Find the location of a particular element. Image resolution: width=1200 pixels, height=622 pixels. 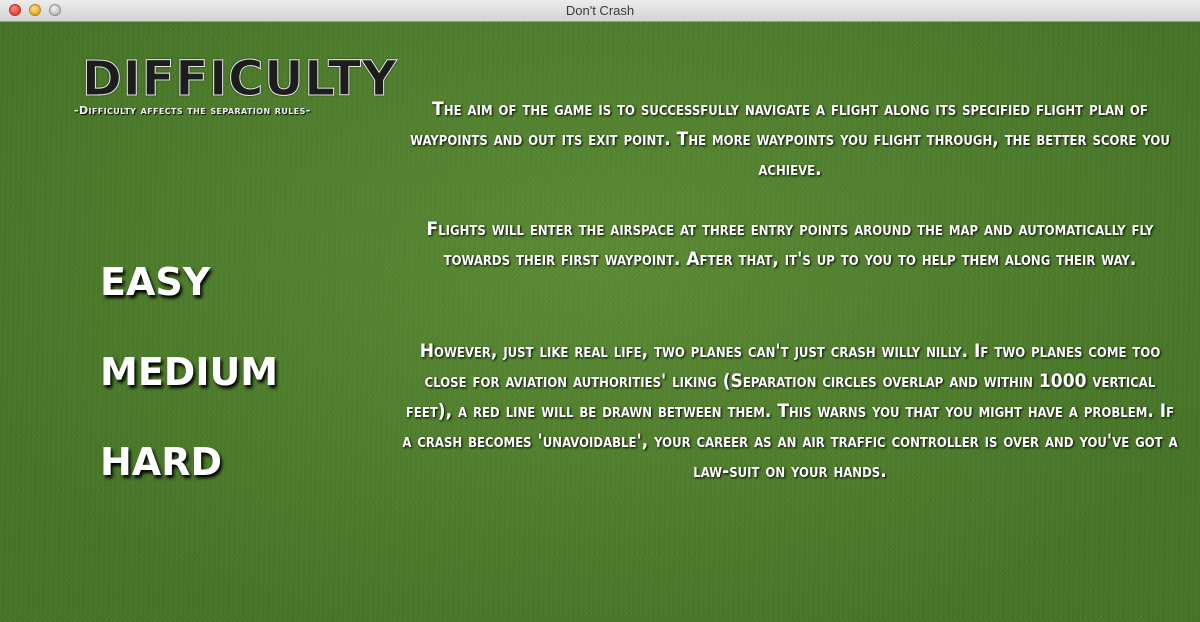

hard-button: HARD is located at coordinates (161, 462).